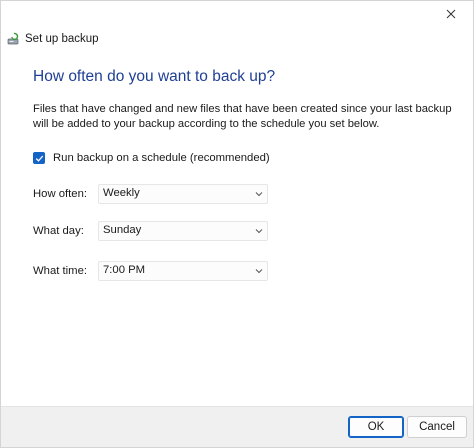 The height and width of the screenshot is (448, 474). I want to click on schedule-checkbox-label: Run backup on a schedule (recommended), so click(161, 158).